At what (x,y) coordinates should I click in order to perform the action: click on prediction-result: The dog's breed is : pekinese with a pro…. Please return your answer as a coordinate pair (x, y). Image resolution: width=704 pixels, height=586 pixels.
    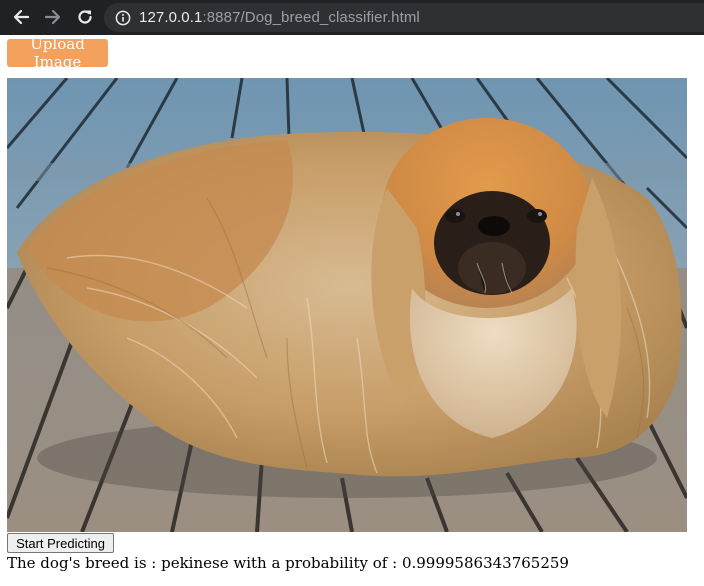
    Looking at the image, I should click on (288, 563).